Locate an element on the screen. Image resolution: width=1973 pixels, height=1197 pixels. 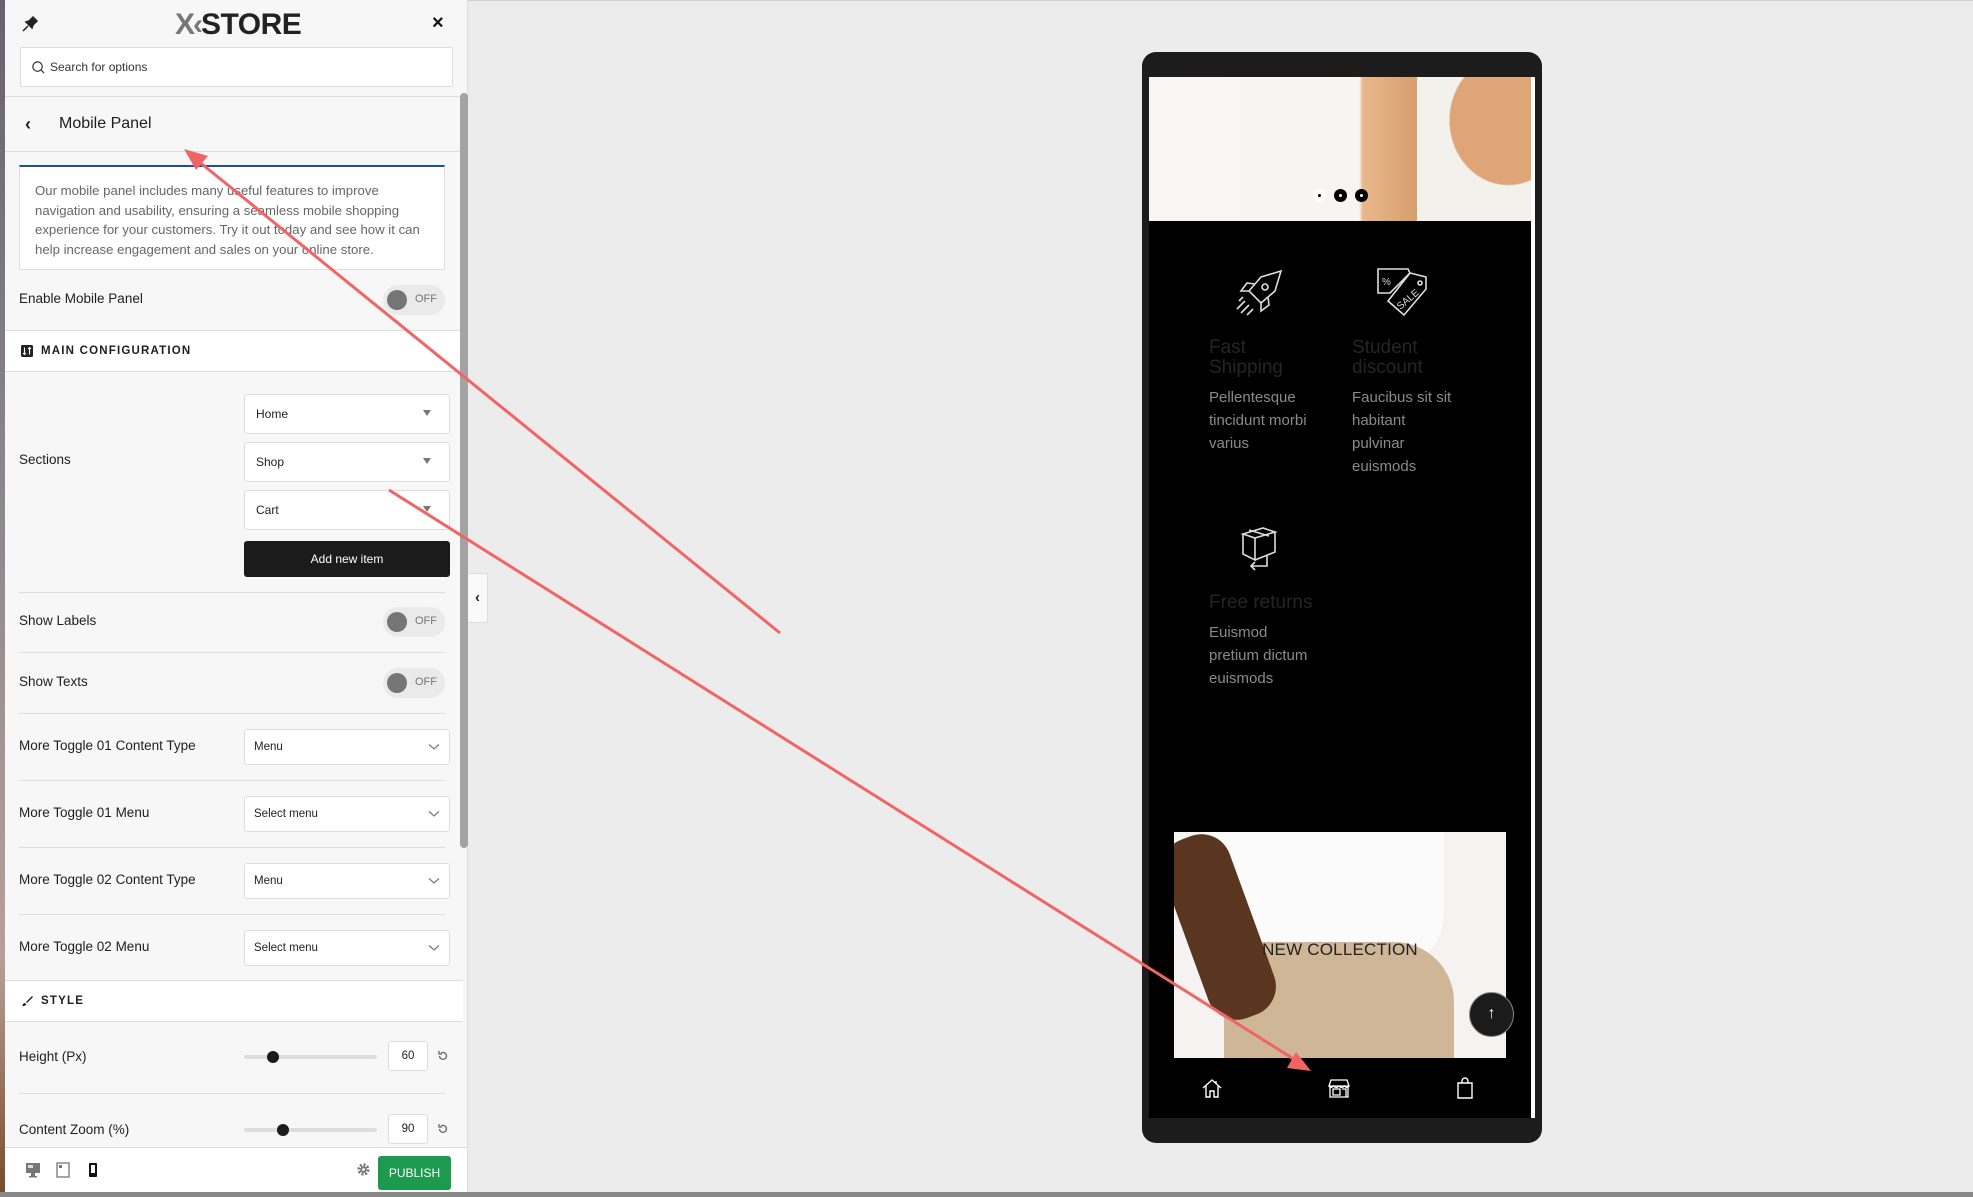
desktop-bottom-strip is located at coordinates (986, 1194).